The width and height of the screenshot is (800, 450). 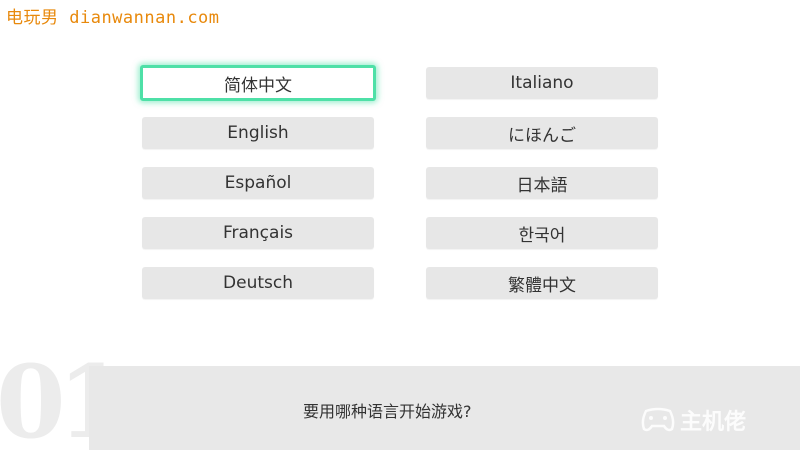 What do you see at coordinates (542, 233) in the screenshot?
I see `language-option-korean: 한국어` at bounding box center [542, 233].